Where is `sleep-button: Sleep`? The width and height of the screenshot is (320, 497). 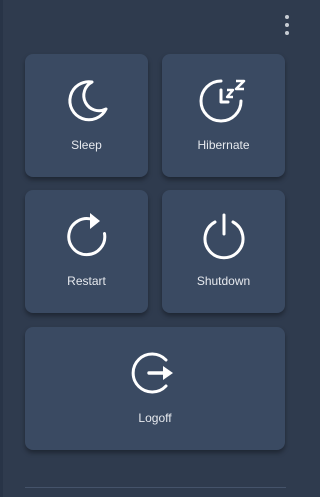
sleep-button: Sleep is located at coordinates (86, 115).